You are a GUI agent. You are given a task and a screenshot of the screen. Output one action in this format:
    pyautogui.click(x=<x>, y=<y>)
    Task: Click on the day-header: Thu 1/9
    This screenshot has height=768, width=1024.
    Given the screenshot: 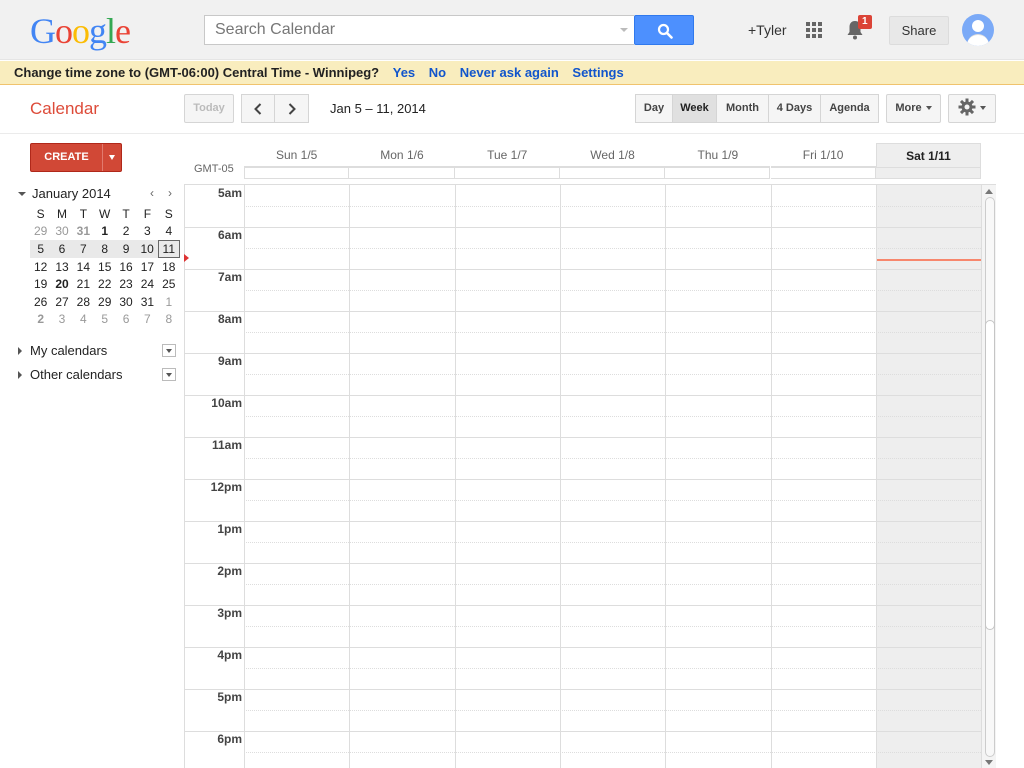 What is the action you would take?
    pyautogui.click(x=718, y=155)
    